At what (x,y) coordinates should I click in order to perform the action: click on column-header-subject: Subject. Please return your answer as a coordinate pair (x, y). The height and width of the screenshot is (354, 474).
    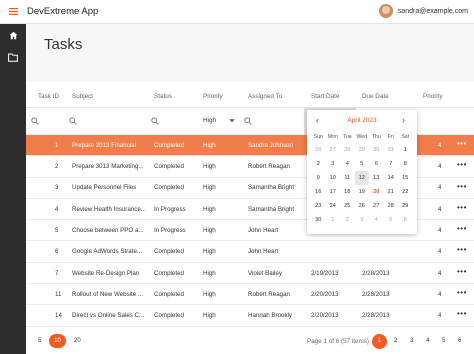
    Looking at the image, I should click on (82, 96).